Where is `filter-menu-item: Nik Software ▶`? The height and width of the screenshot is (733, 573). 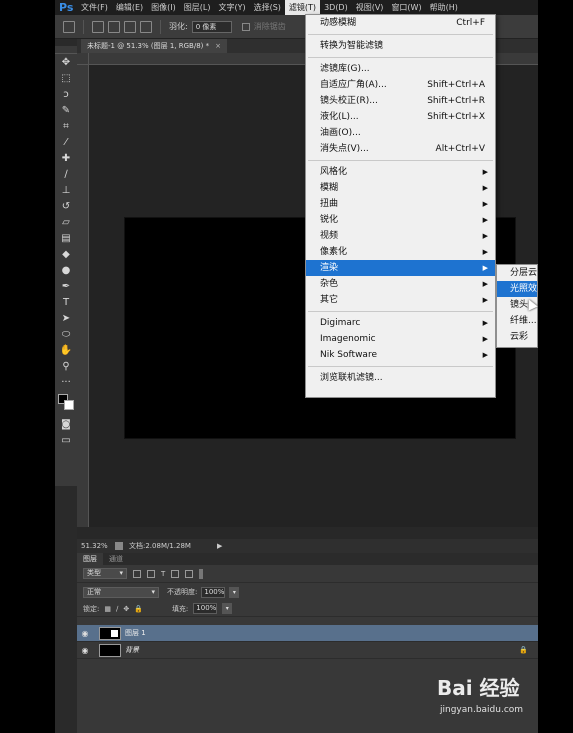
filter-menu-item: Nik Software ▶ is located at coordinates (400, 355).